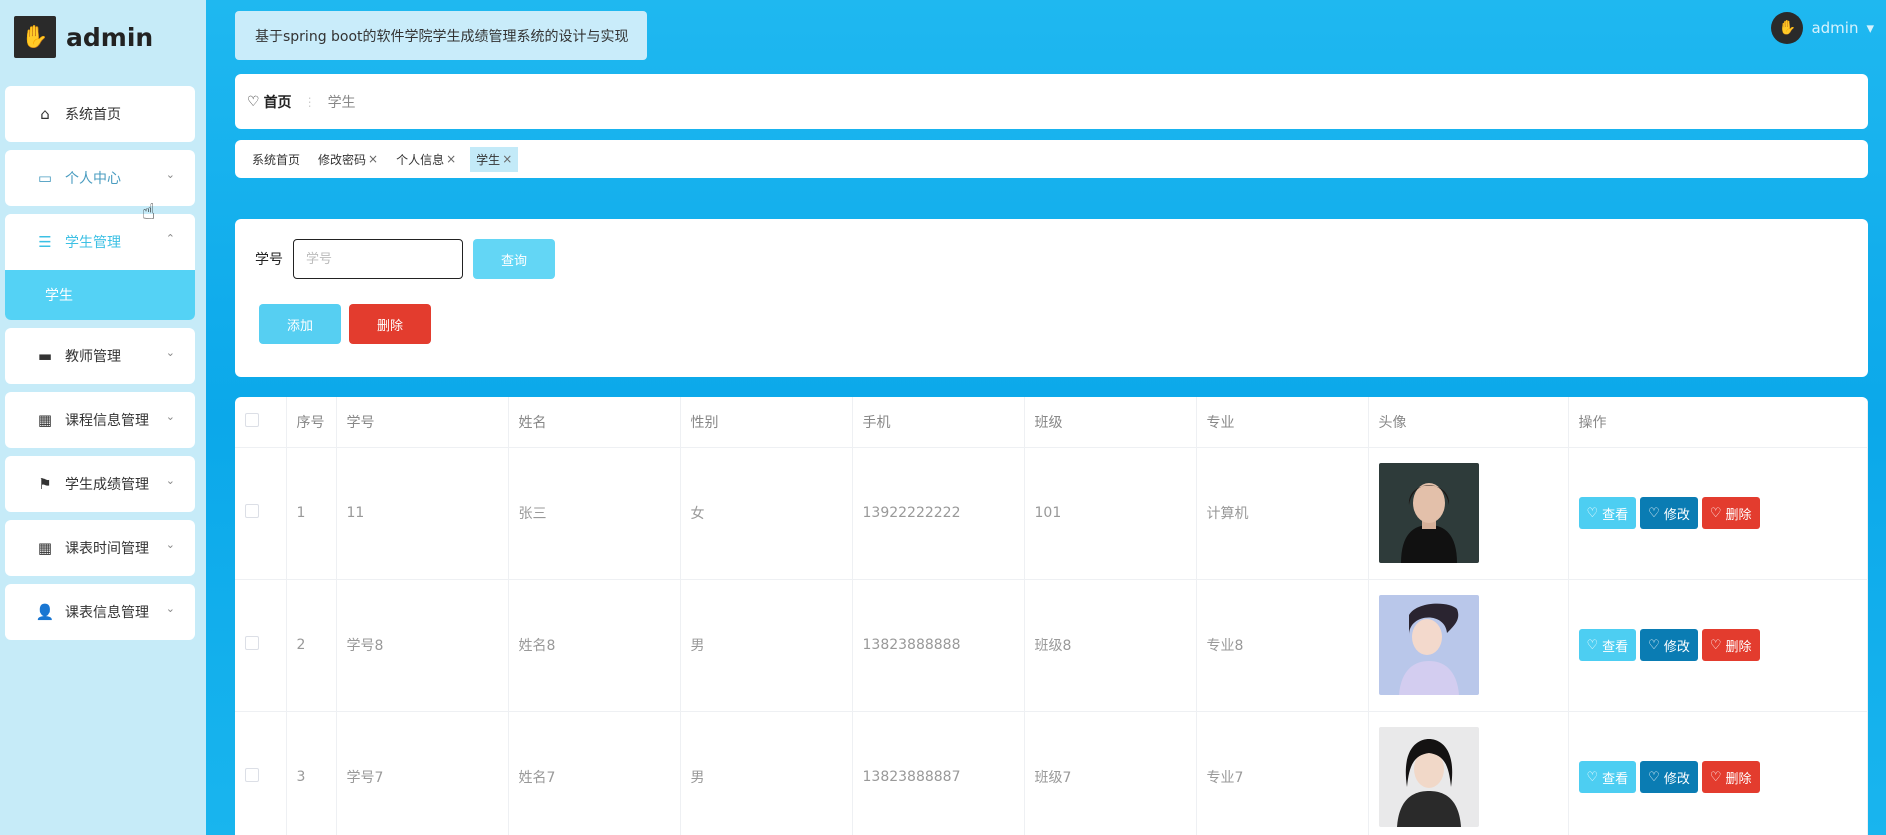 This screenshot has height=835, width=1886. Describe the element at coordinates (45, 178) in the screenshot. I see `card-icon: ▭` at that location.